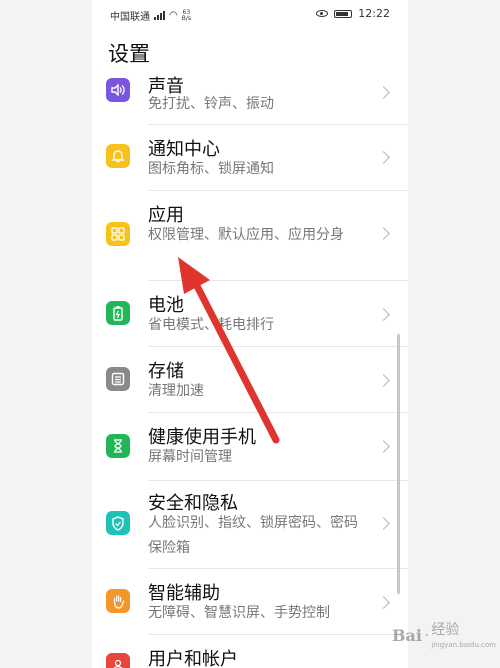 The width and height of the screenshot is (500, 668). What do you see at coordinates (445, 630) in the screenshot?
I see `watermark-suffix: 经验` at bounding box center [445, 630].